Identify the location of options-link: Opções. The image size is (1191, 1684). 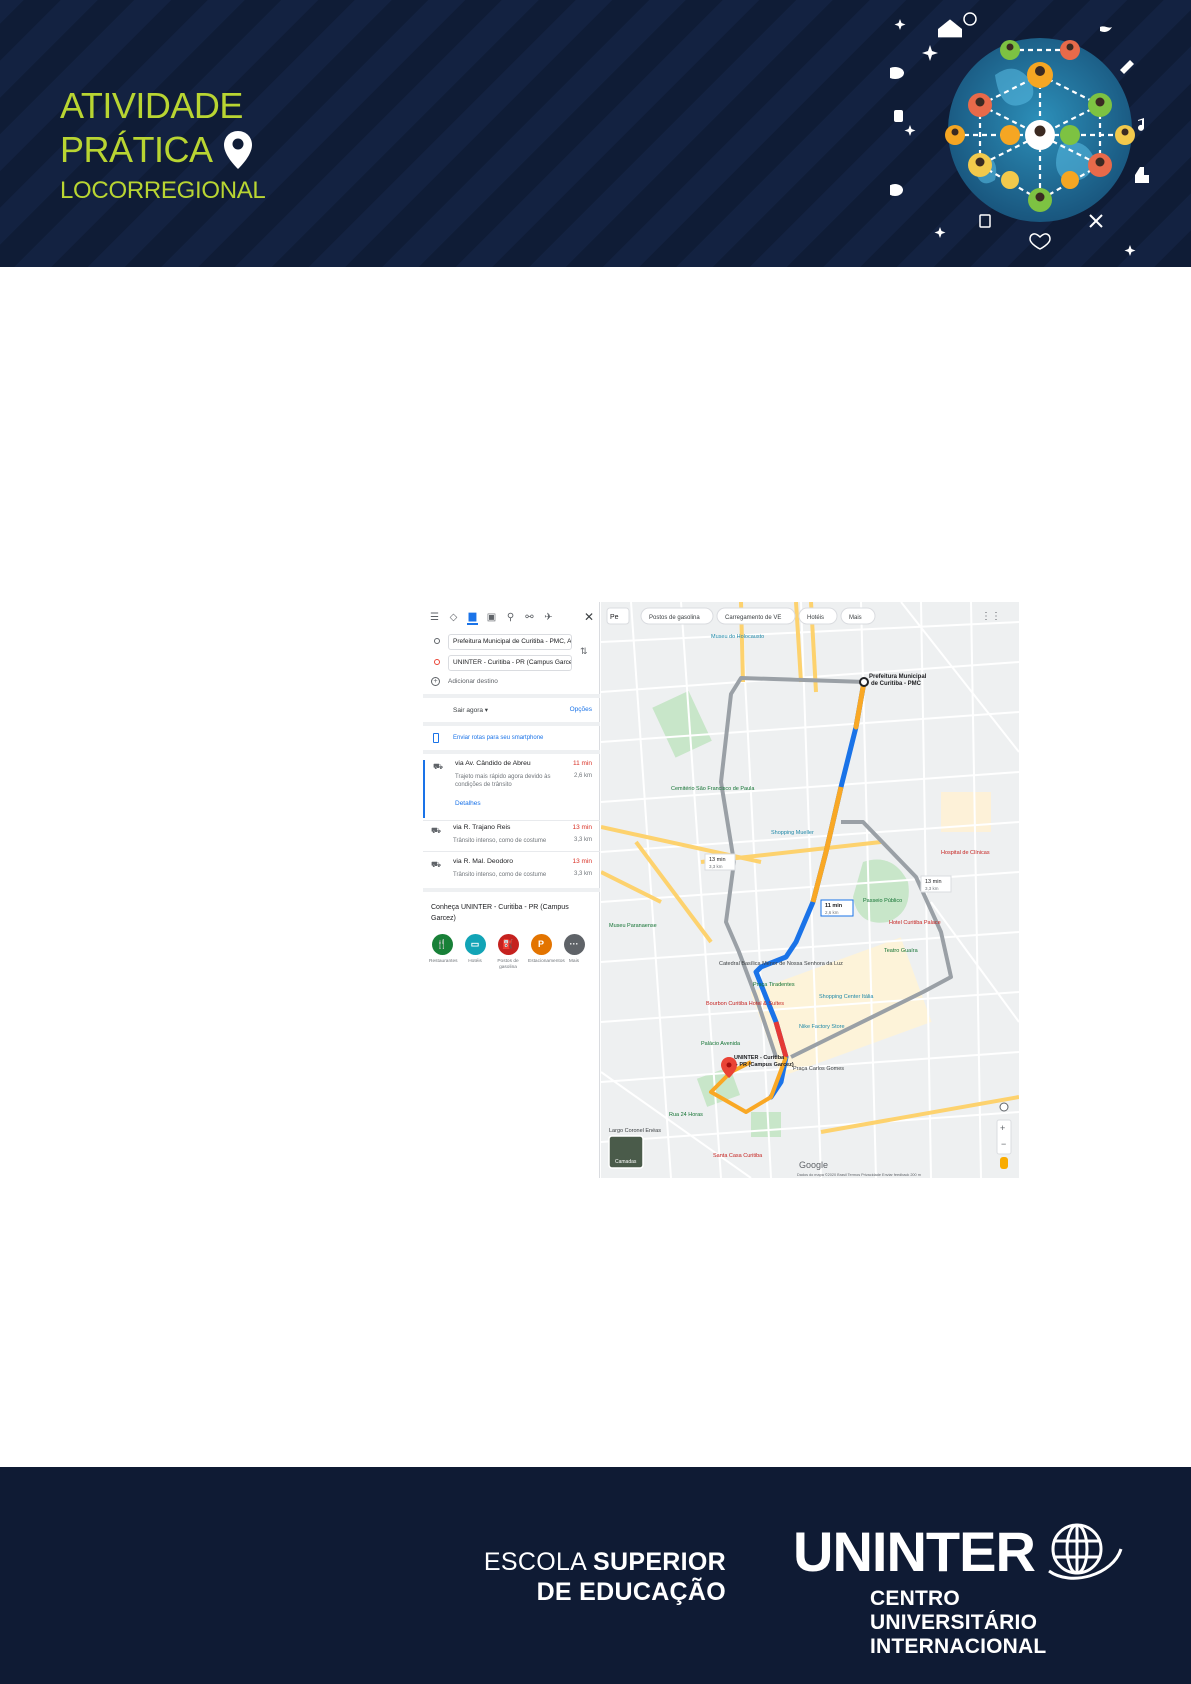
(581, 709).